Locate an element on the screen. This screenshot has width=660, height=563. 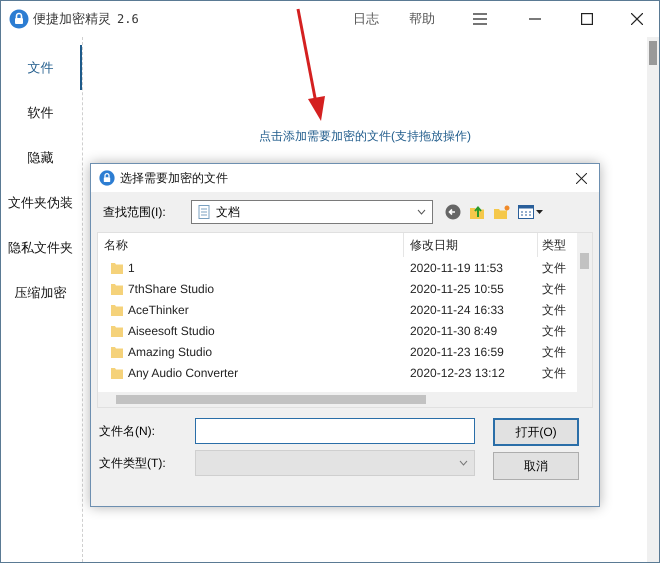
horizontal-scrollbar is located at coordinates (345, 399).